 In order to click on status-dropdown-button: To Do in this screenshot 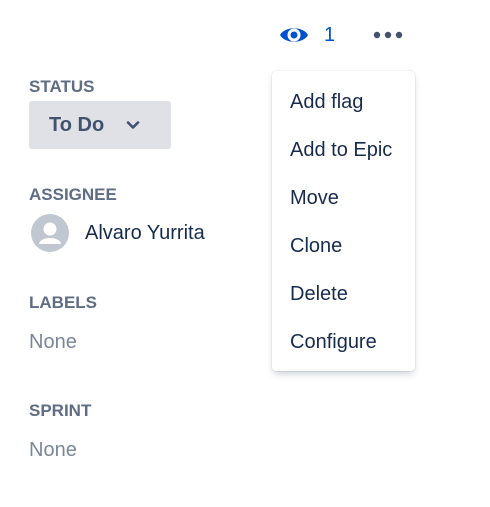, I will do `click(100, 125)`.